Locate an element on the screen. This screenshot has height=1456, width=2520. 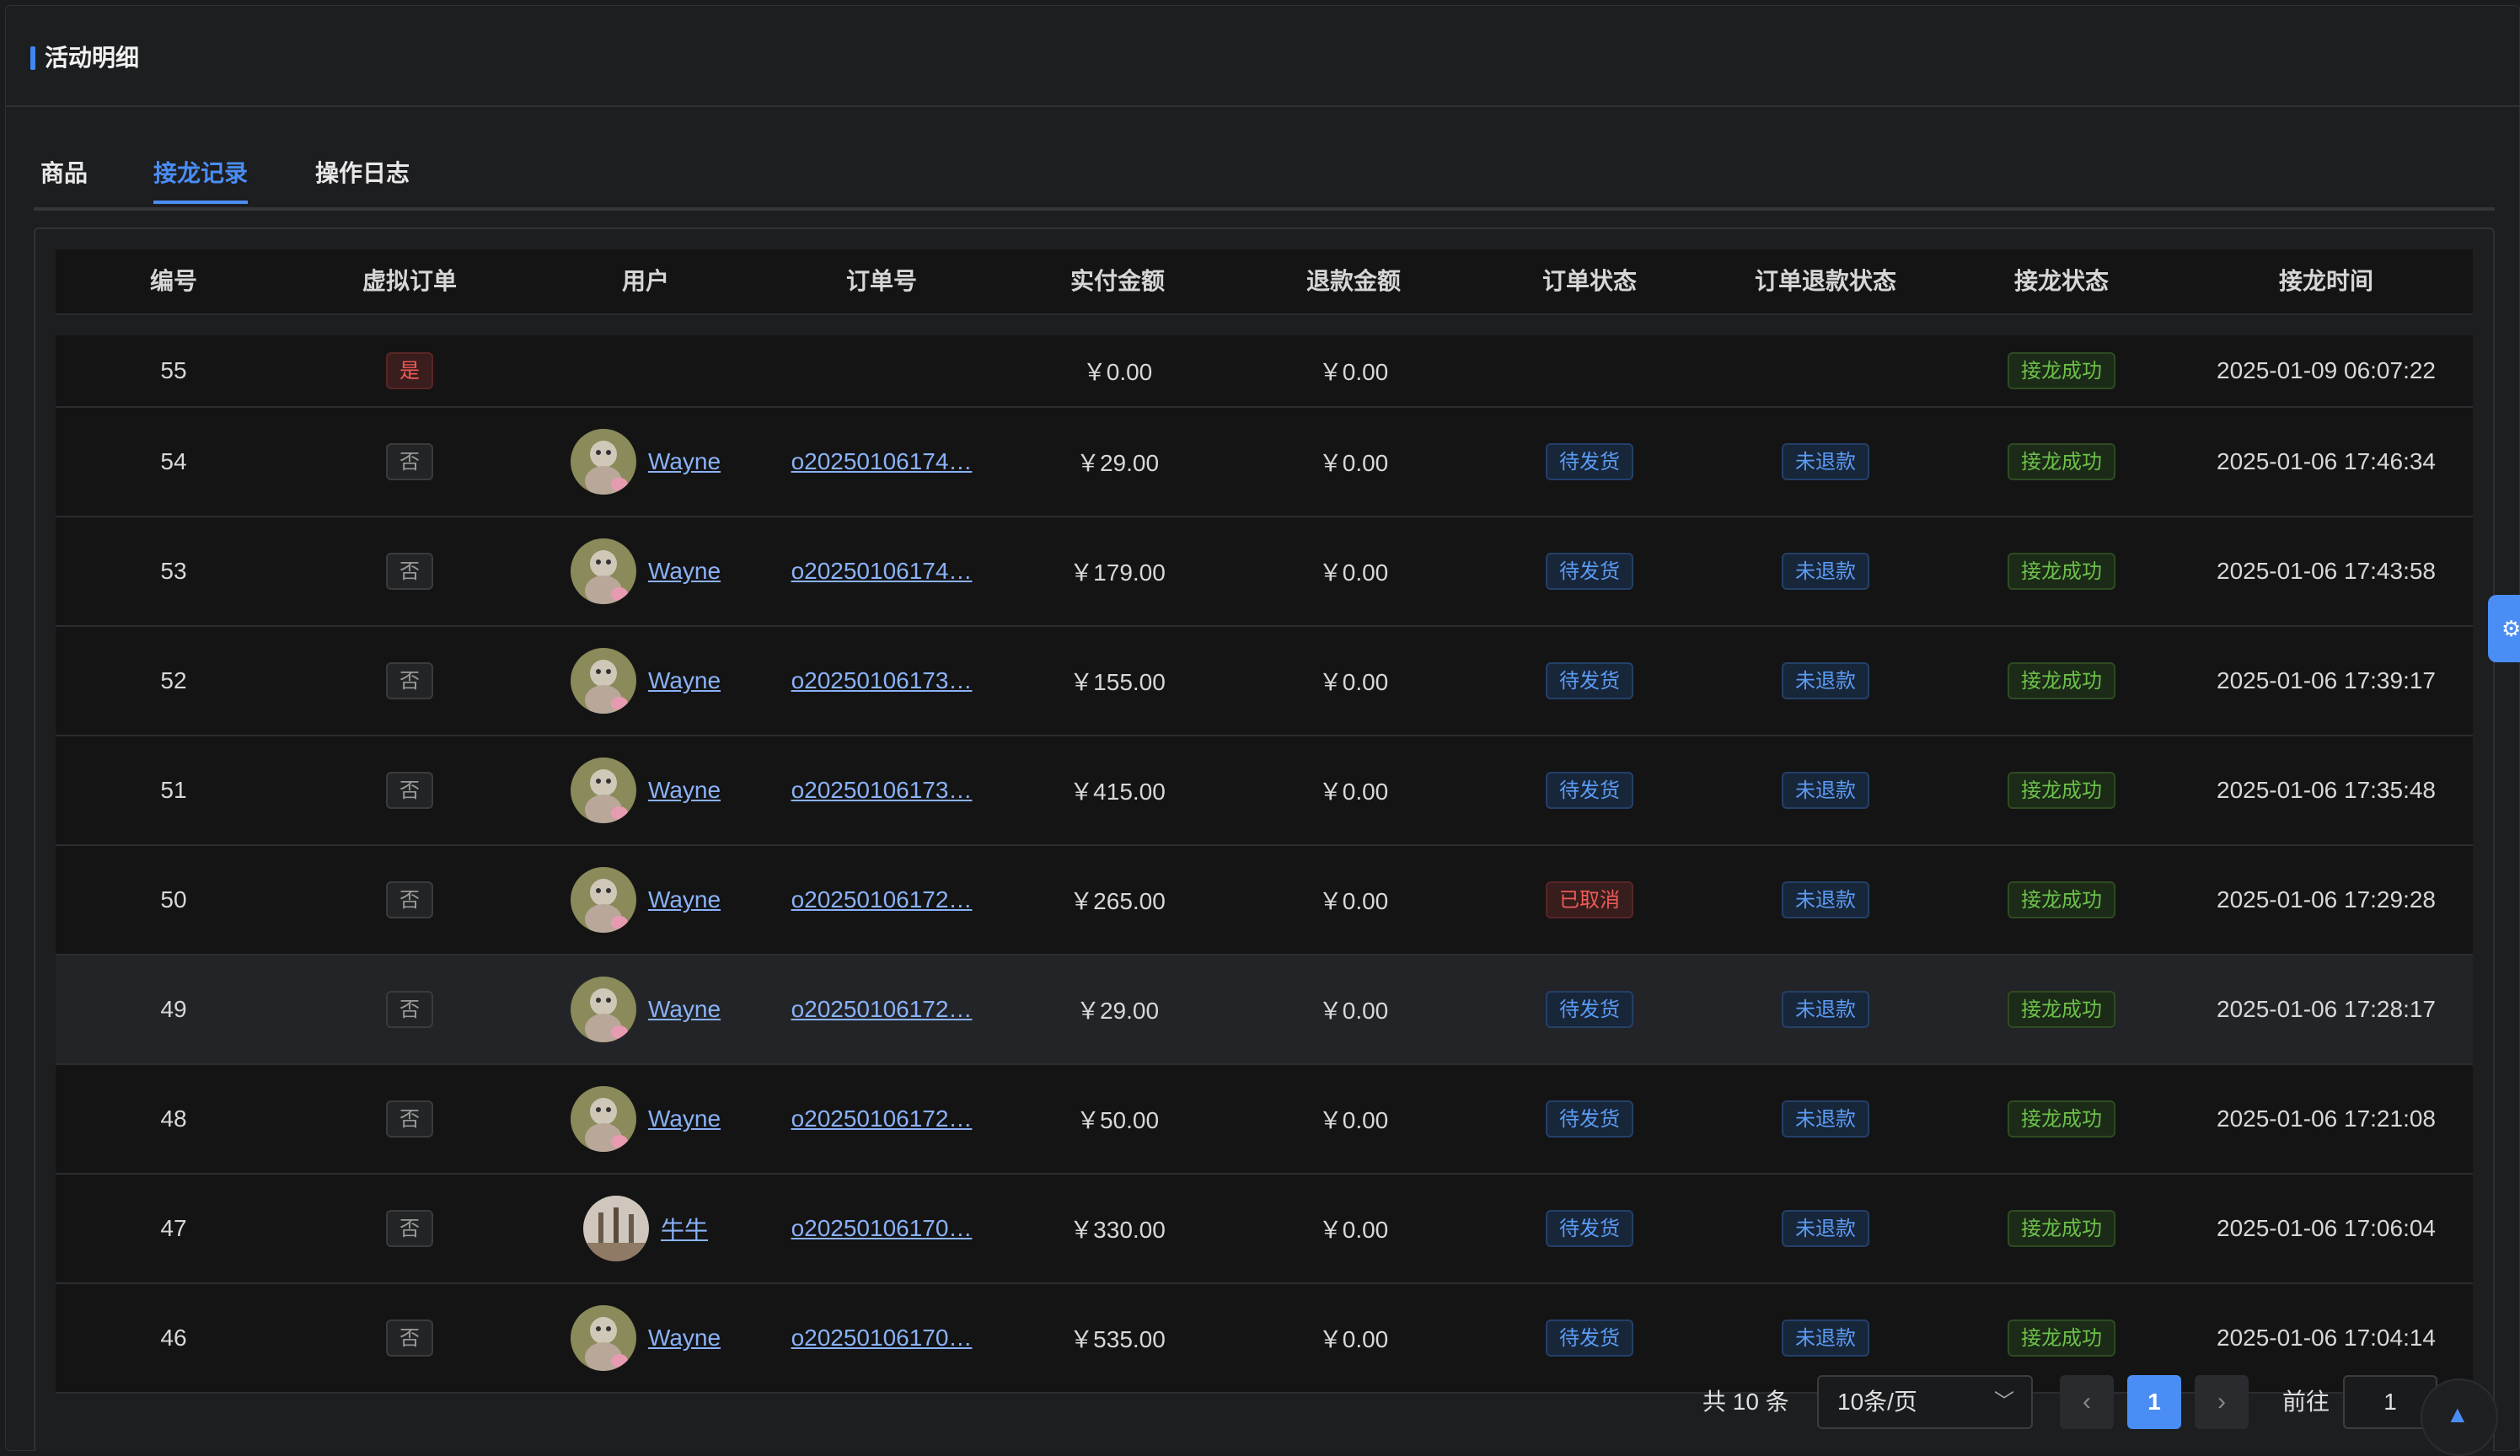
page-number-button: 1 is located at coordinates (2154, 1402).